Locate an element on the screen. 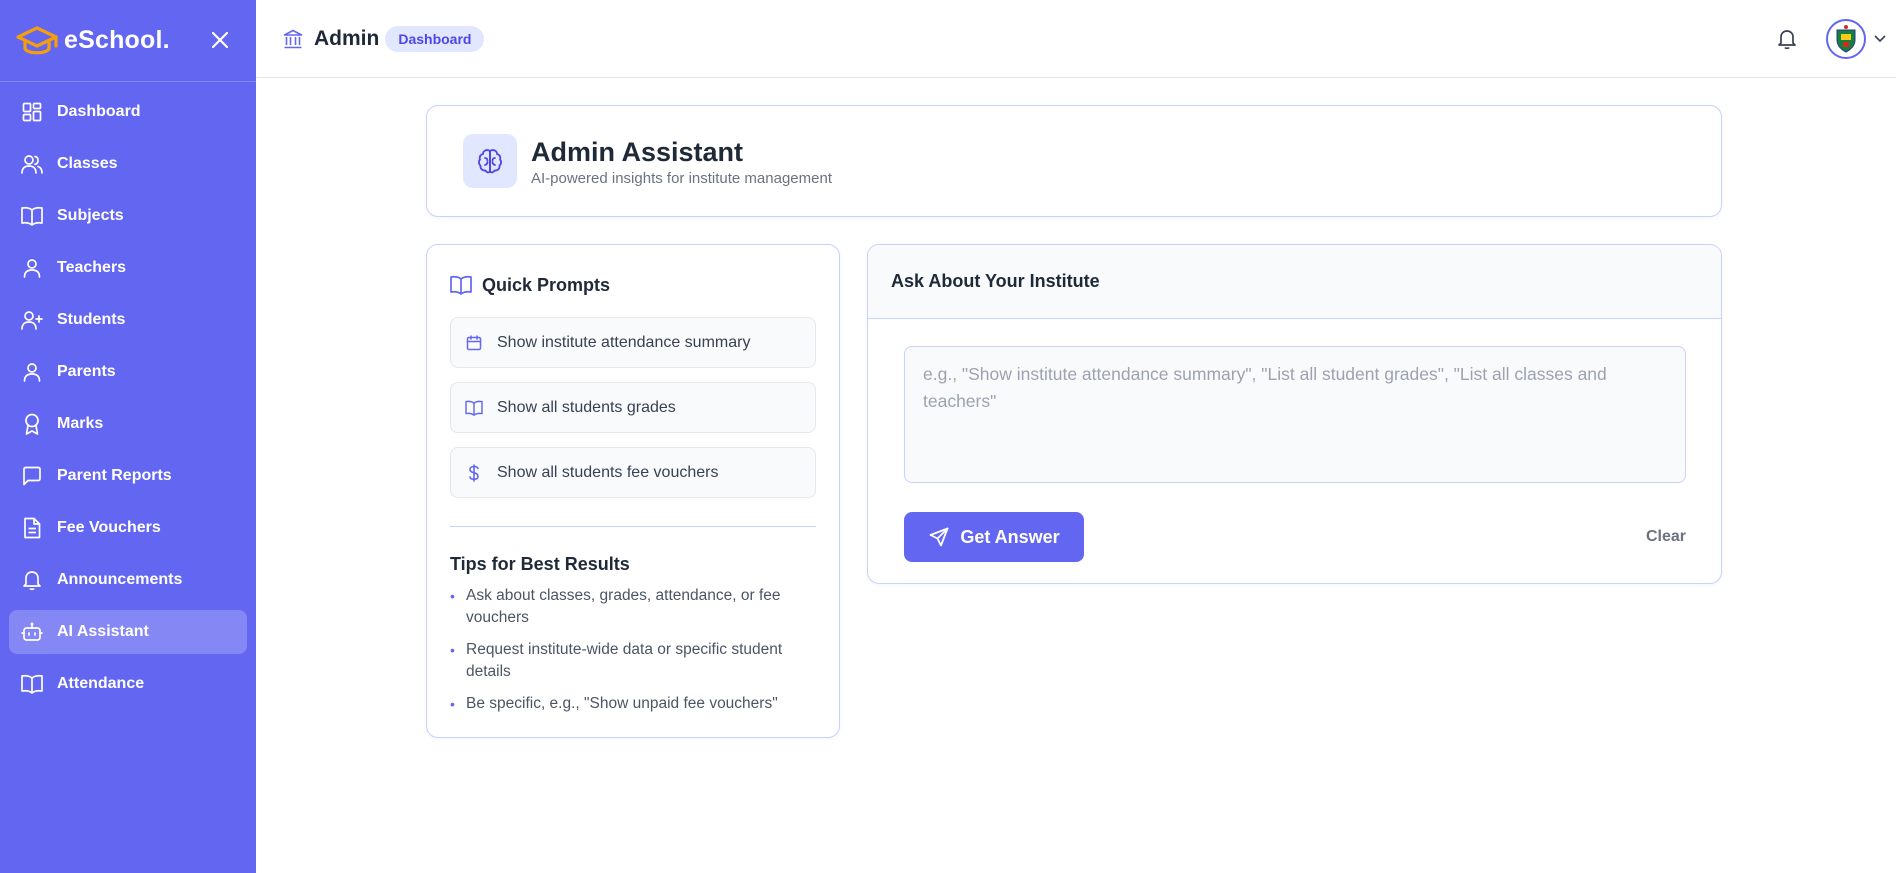 This screenshot has width=1896, height=873. ask-title: Ask About Your Institute is located at coordinates (995, 281).